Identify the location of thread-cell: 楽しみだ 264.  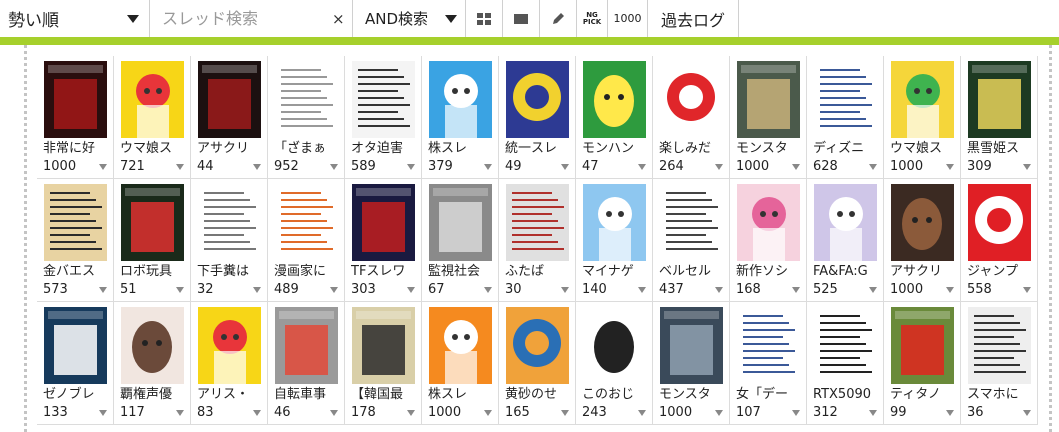
(691, 117).